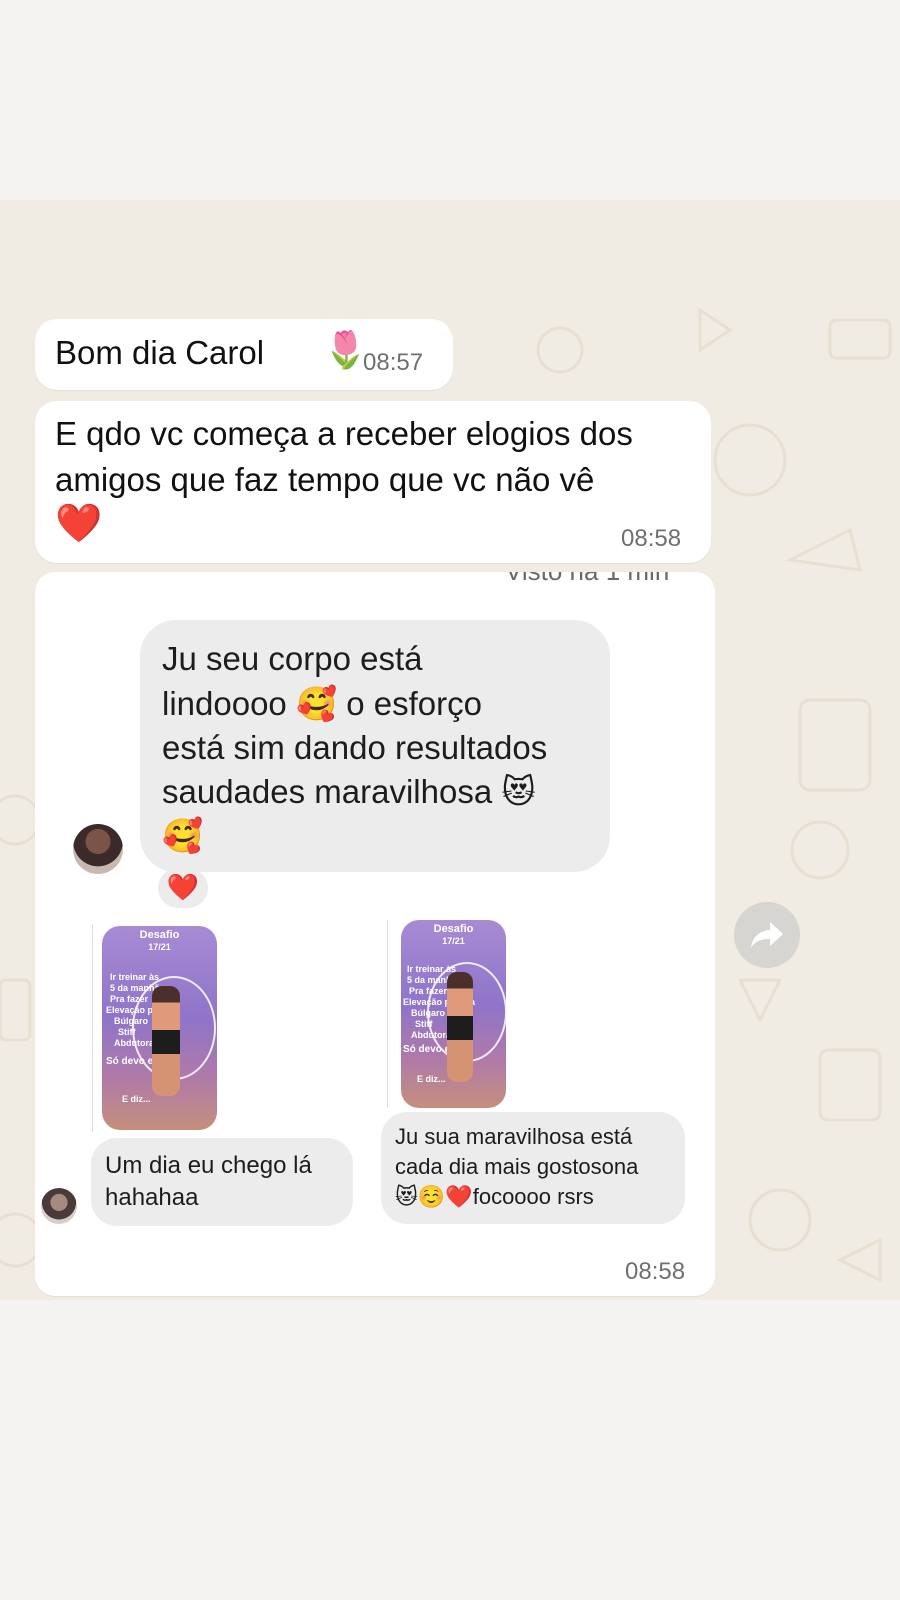 The width and height of the screenshot is (900, 1600). What do you see at coordinates (393, 362) in the screenshot?
I see `message-time: 08:57` at bounding box center [393, 362].